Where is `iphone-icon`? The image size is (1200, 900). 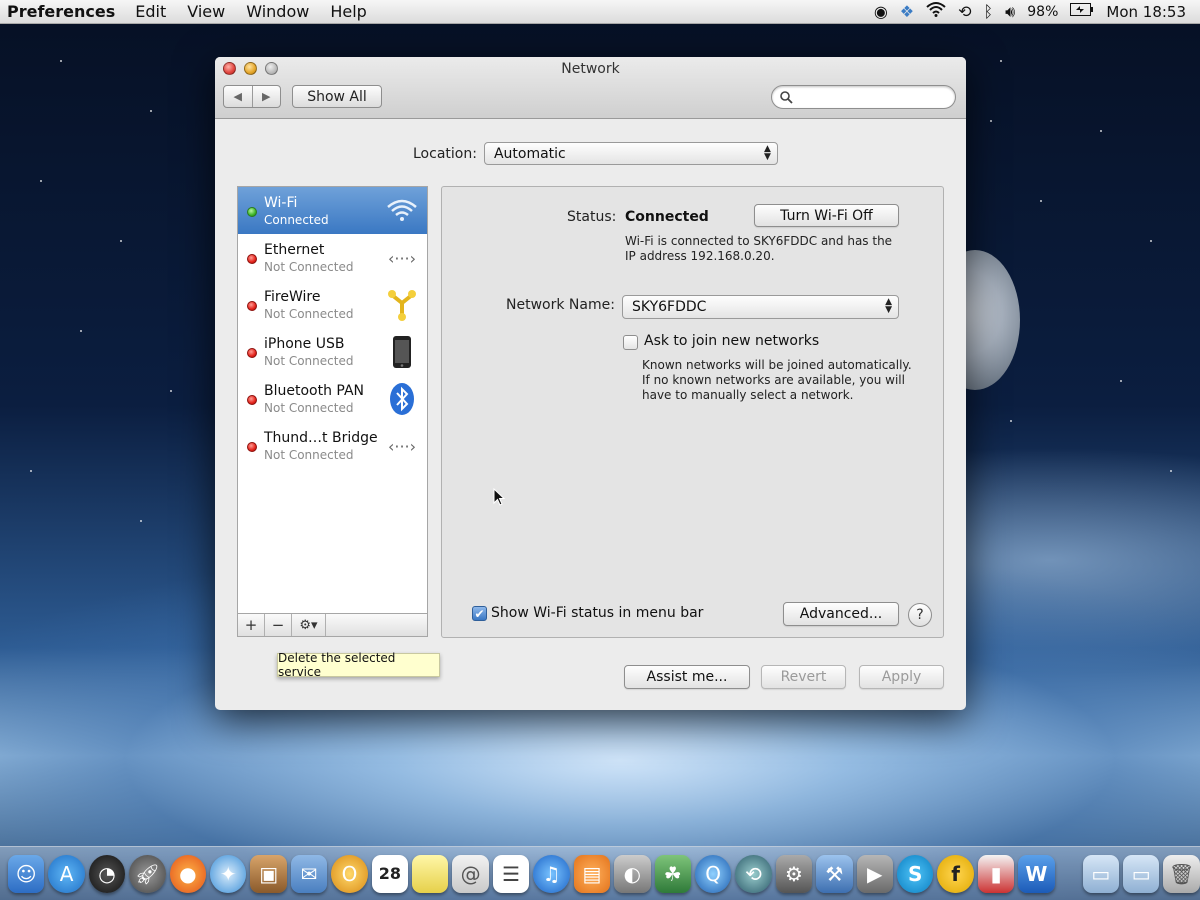
iphone-icon is located at coordinates (402, 352).